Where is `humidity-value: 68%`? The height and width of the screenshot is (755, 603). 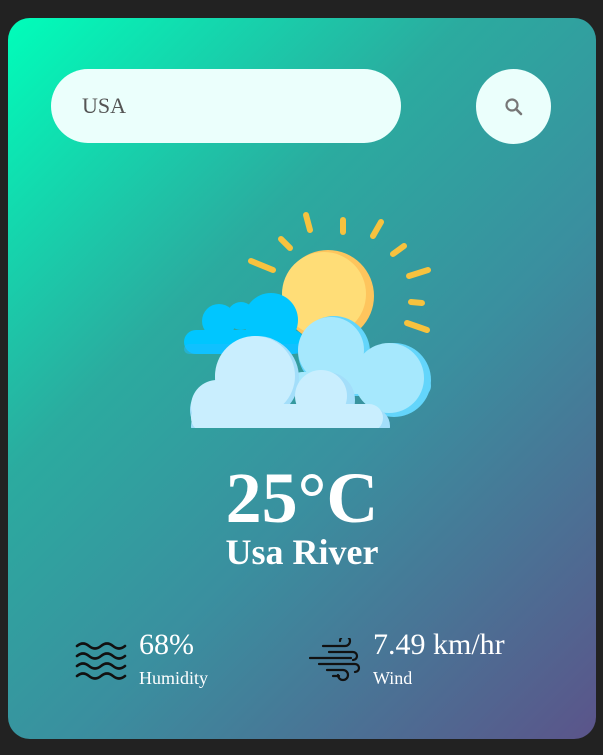 humidity-value: 68% is located at coordinates (166, 644).